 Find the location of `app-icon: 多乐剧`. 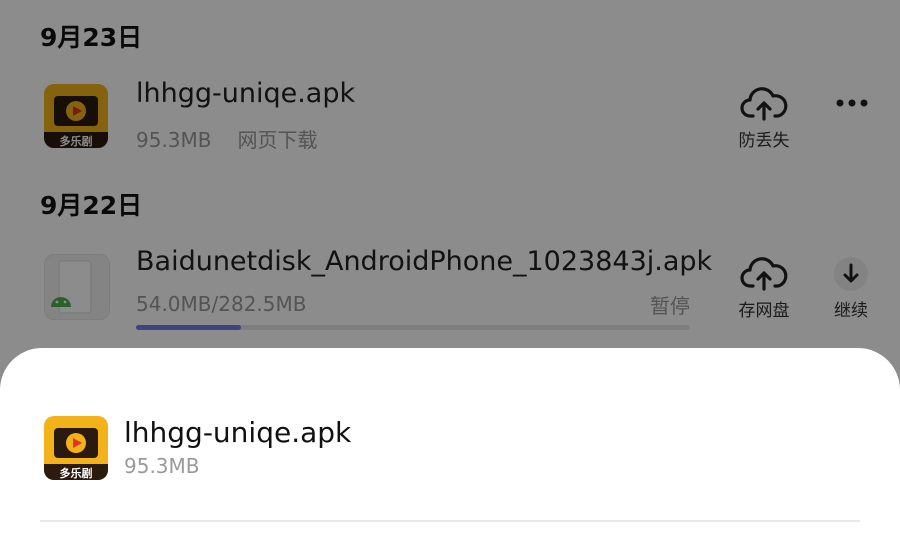

app-icon: 多乐剧 is located at coordinates (76, 448).